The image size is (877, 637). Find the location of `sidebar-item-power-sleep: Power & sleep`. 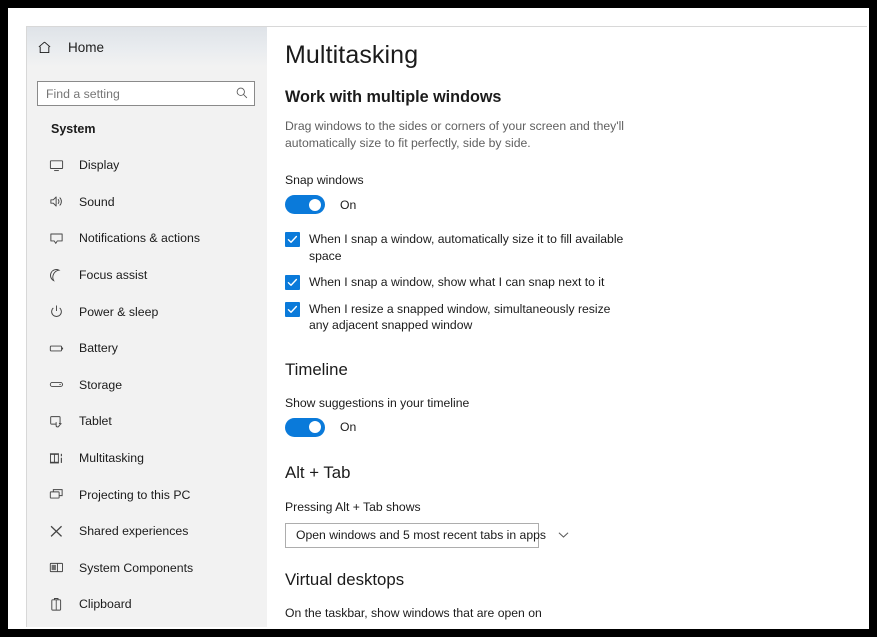

sidebar-item-power-sleep: Power & sleep is located at coordinates (147, 311).